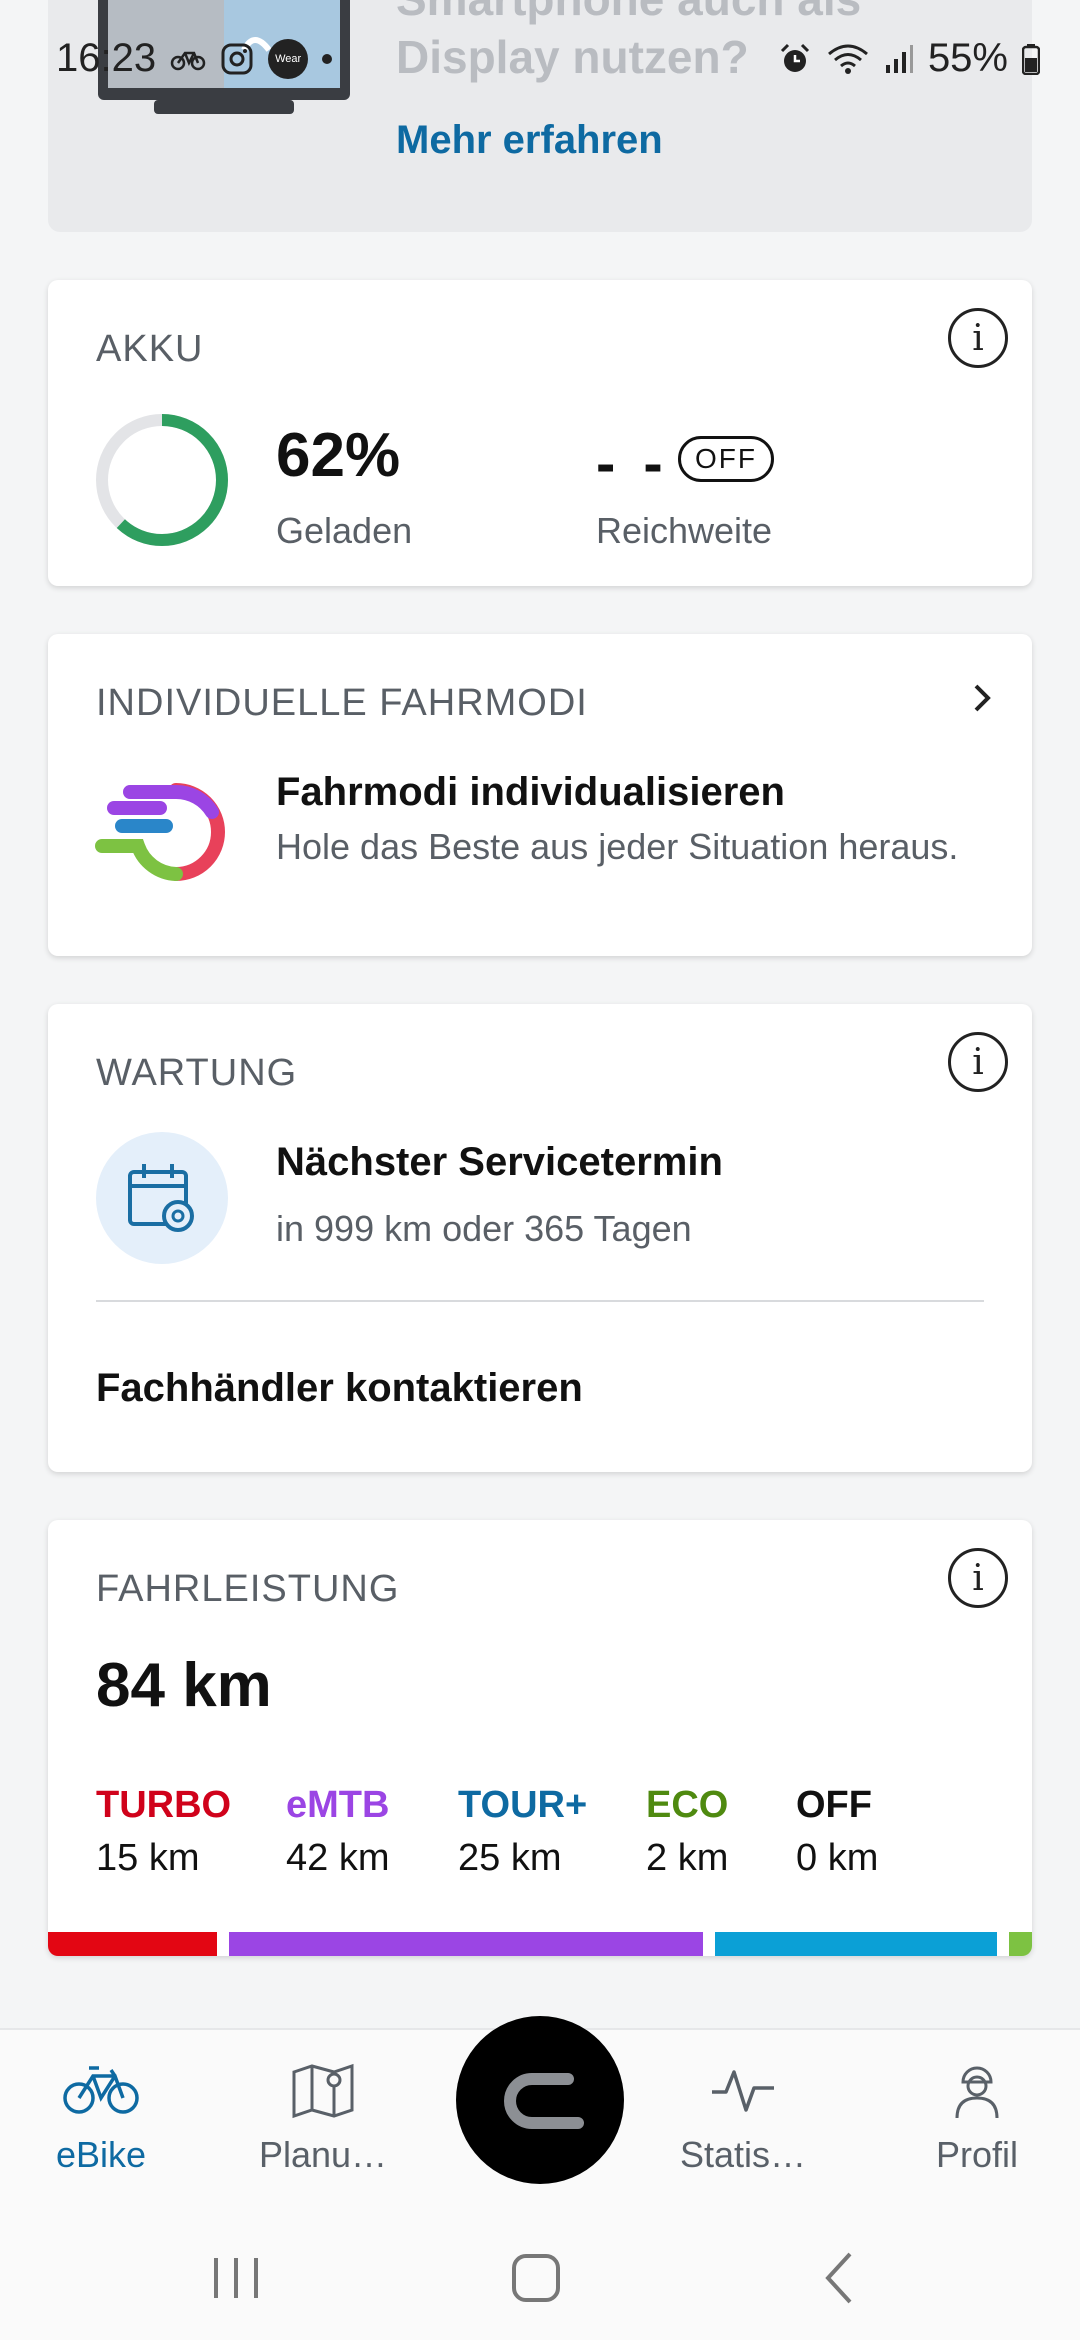  Describe the element at coordinates (510, 1858) in the screenshot. I see `mode-distance: 25 km` at that location.